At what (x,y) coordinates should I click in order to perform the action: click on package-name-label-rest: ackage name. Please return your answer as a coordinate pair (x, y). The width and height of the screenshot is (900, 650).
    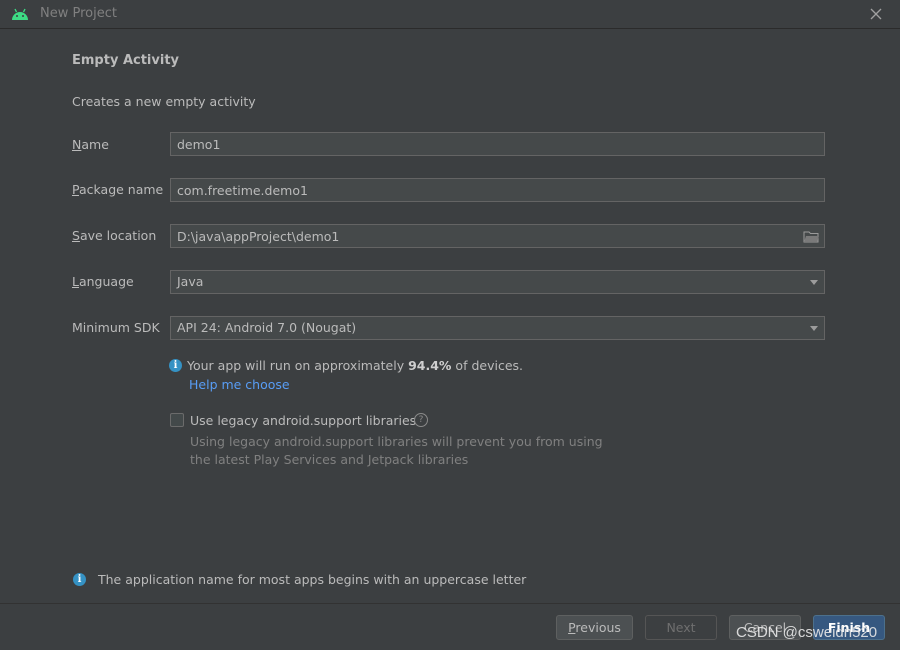
    Looking at the image, I should click on (121, 189).